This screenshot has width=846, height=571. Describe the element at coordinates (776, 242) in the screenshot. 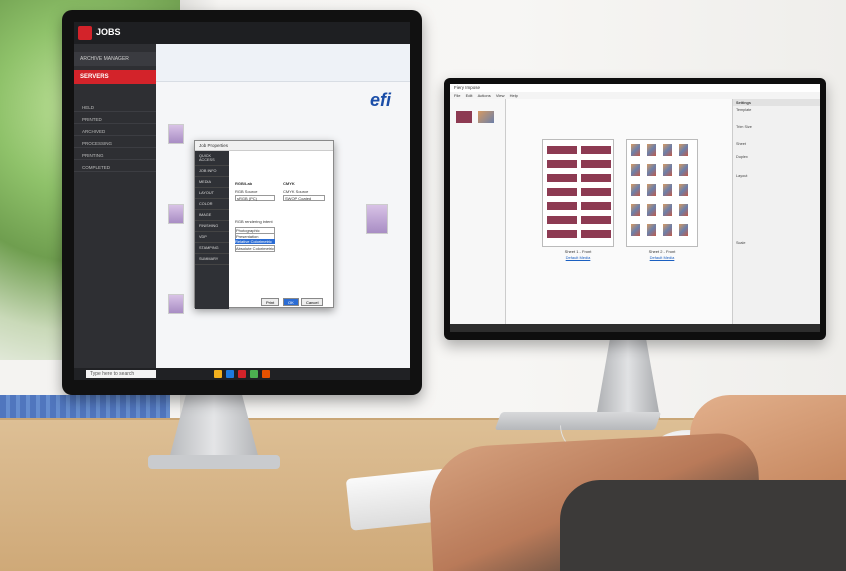

I see `settings-row-scale: Scale` at that location.